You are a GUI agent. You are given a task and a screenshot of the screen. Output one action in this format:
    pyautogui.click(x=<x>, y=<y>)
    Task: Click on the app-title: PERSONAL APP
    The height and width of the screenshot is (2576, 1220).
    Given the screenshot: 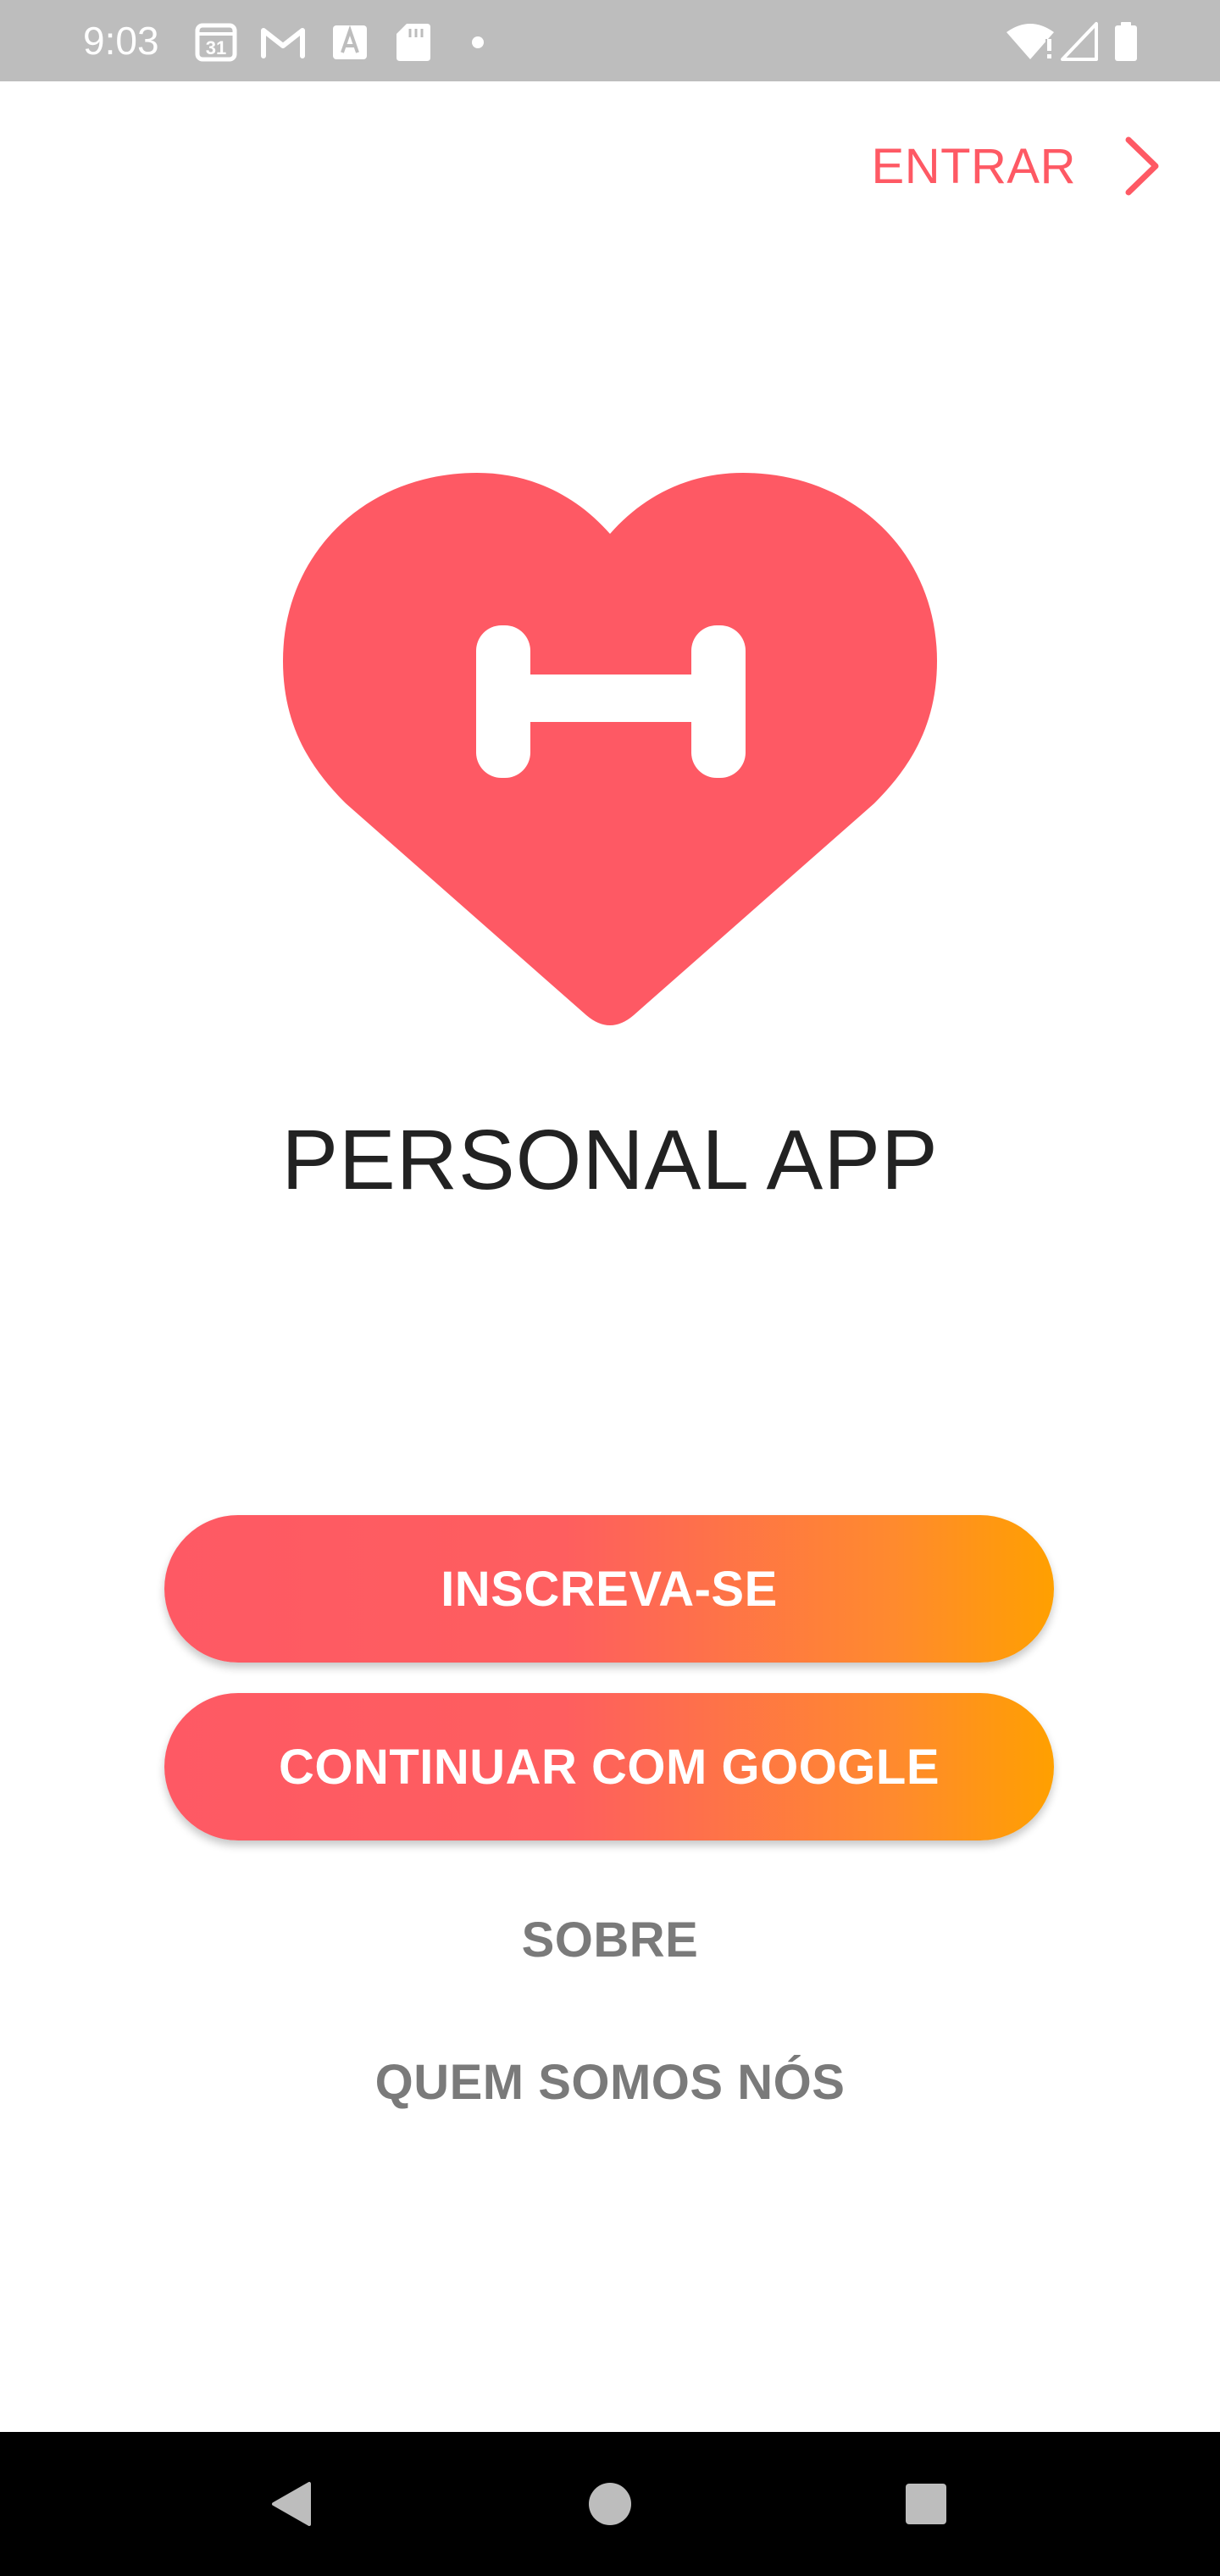 What is the action you would take?
    pyautogui.click(x=610, y=1160)
    